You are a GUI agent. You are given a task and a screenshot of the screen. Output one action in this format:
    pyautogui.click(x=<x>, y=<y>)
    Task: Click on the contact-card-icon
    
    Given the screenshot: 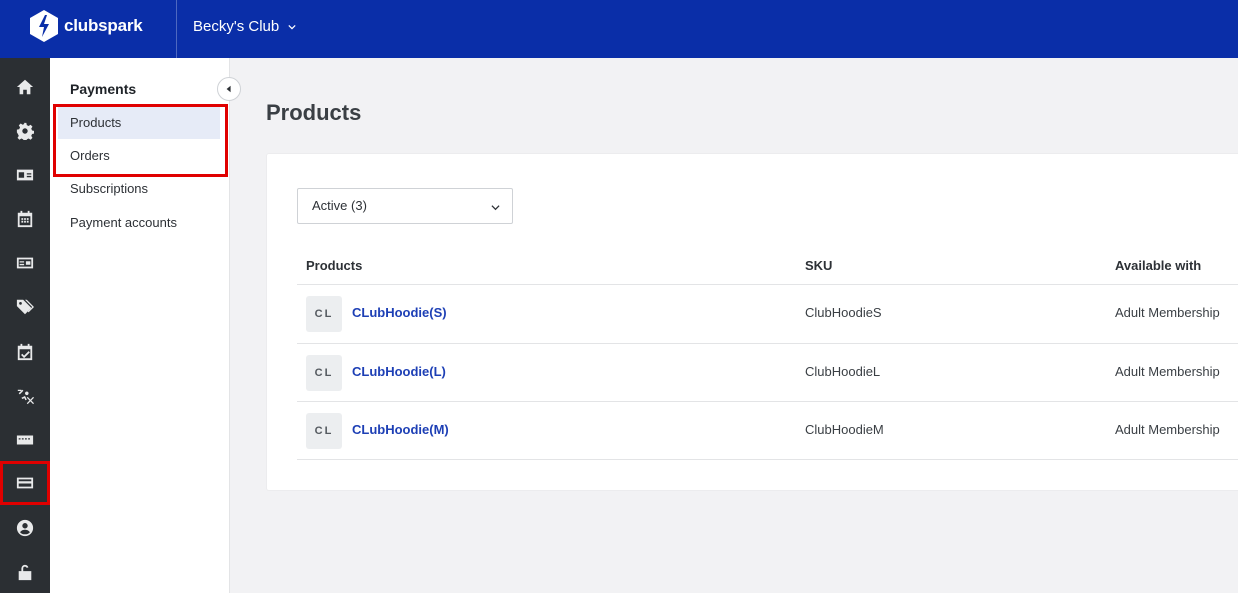 What is the action you would take?
    pyautogui.click(x=25, y=263)
    